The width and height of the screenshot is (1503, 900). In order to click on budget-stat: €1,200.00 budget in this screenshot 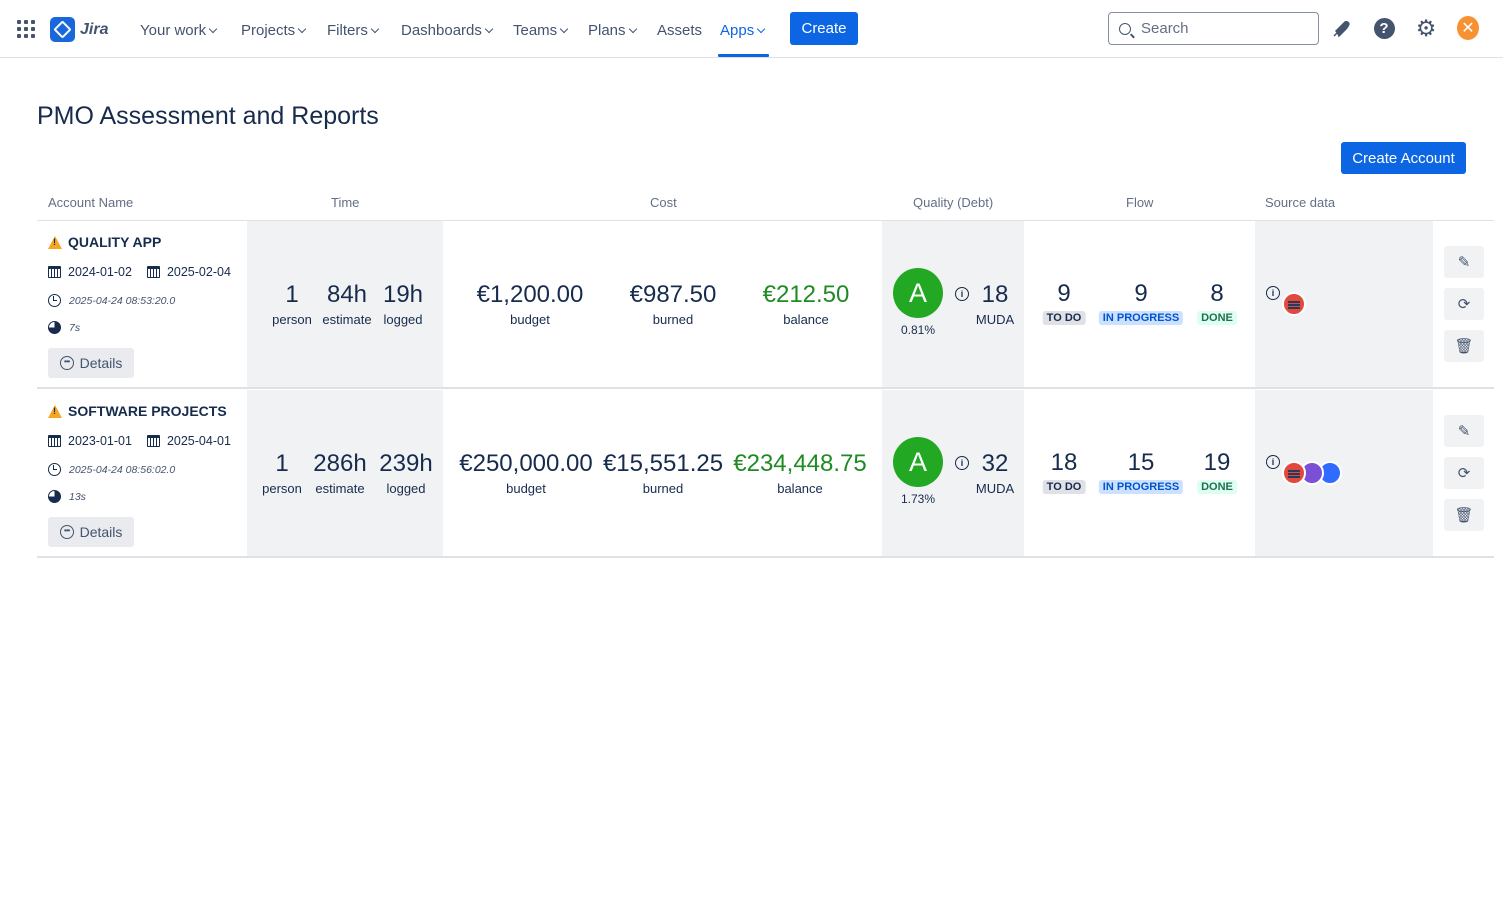, I will do `click(530, 304)`.